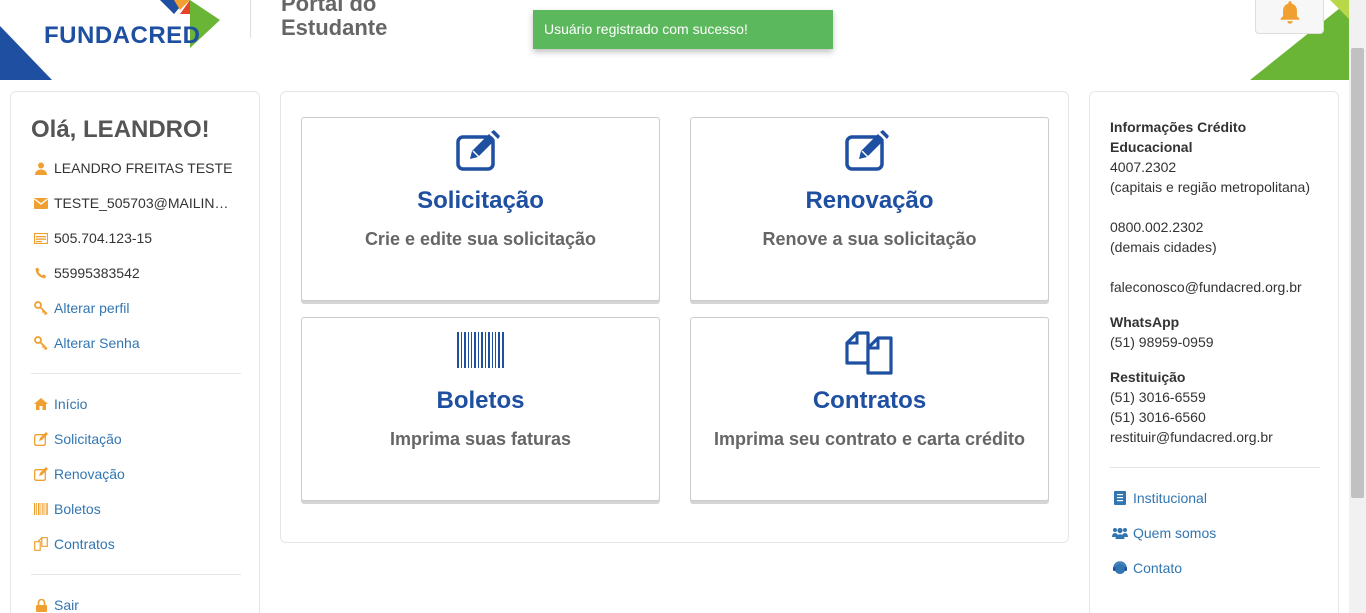  What do you see at coordinates (1163, 237) in the screenshot?
I see `phone-others-block: 0800.002.2302 (demais cidades)` at bounding box center [1163, 237].